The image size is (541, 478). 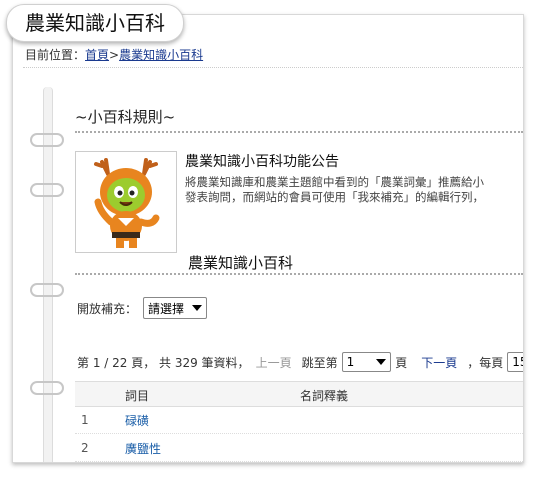 I want to click on page-info: 第 1 / 22 頁， 共 329 筆資料，, so click(x=163, y=362).